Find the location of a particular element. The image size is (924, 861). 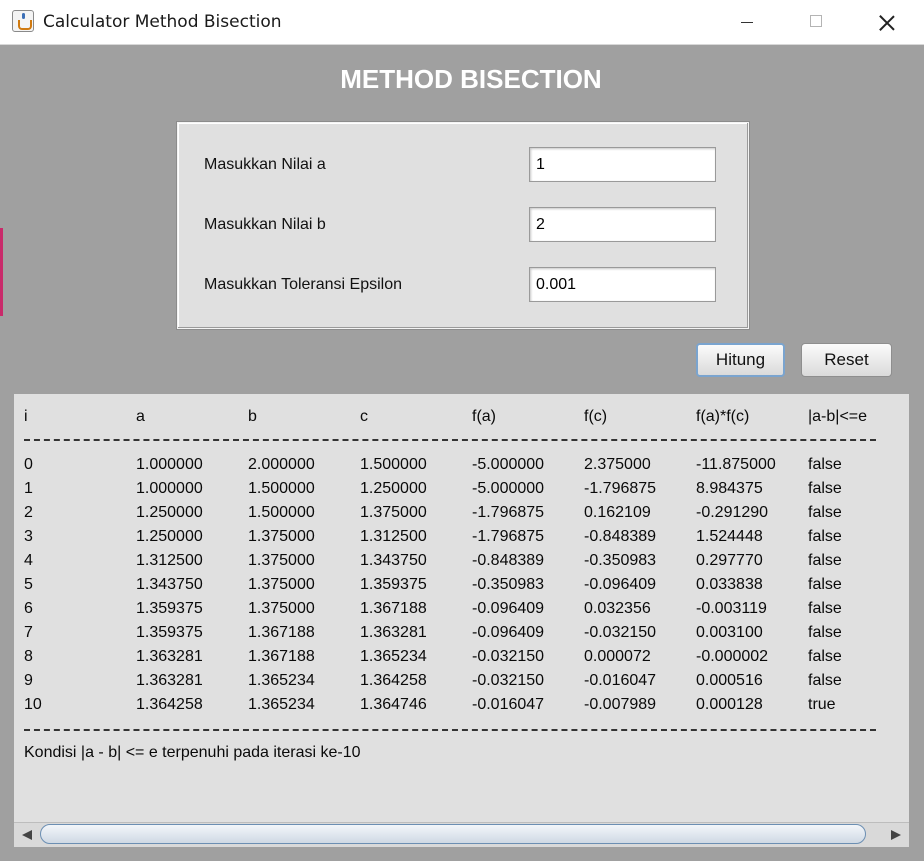

table-cell: 8.984375 is located at coordinates (729, 488).